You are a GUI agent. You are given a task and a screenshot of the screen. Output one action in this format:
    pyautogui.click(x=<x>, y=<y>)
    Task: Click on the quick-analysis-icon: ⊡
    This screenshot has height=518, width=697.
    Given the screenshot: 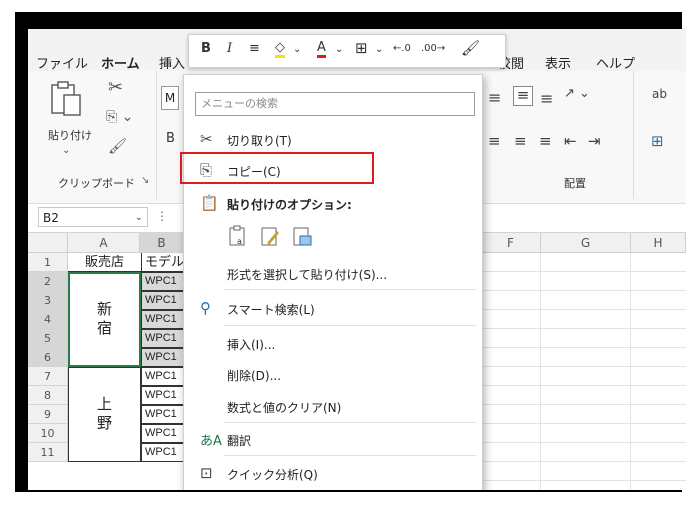 What is the action you would take?
    pyautogui.click(x=206, y=473)
    